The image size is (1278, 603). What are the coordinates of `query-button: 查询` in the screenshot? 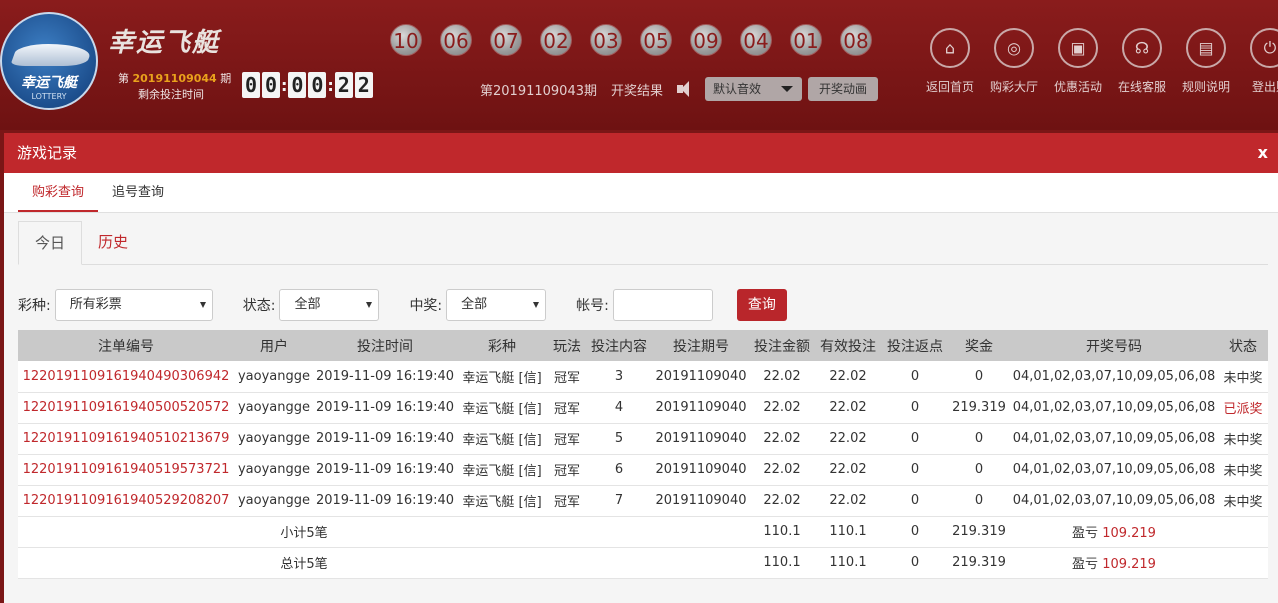 It's located at (761, 305).